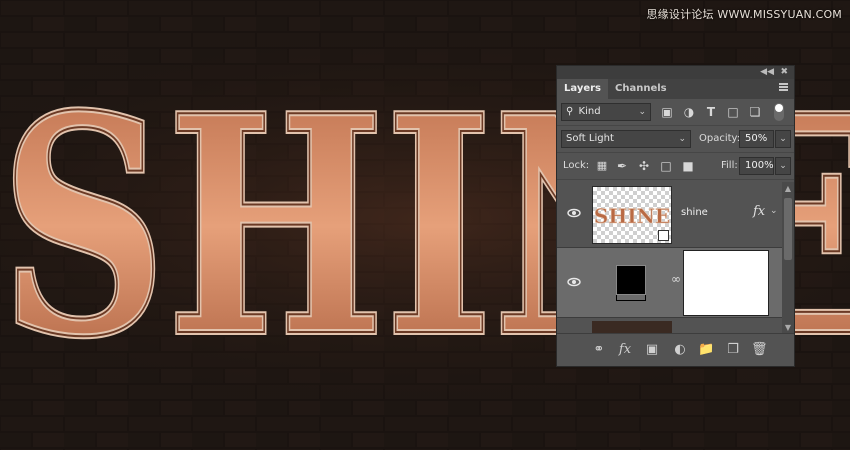 Image resolution: width=850 pixels, height=450 pixels. What do you see at coordinates (675, 166) in the screenshot?
I see `lock-row: Lock: ▦ ✒ ✣ □ ■ Fill: 100% ⌄` at bounding box center [675, 166].